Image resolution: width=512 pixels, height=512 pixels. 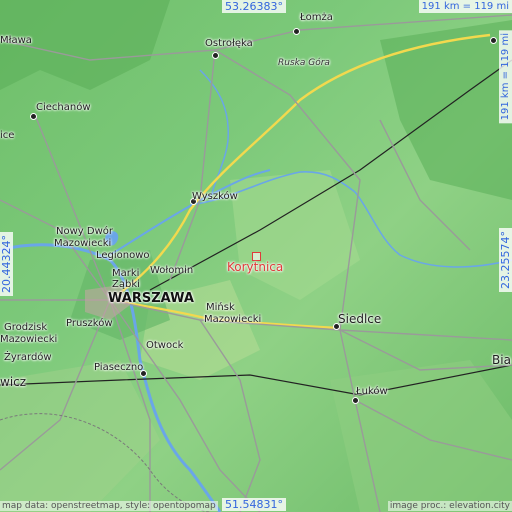 I want to click on place-label-siedlce: Siedlce, so click(x=360, y=319).